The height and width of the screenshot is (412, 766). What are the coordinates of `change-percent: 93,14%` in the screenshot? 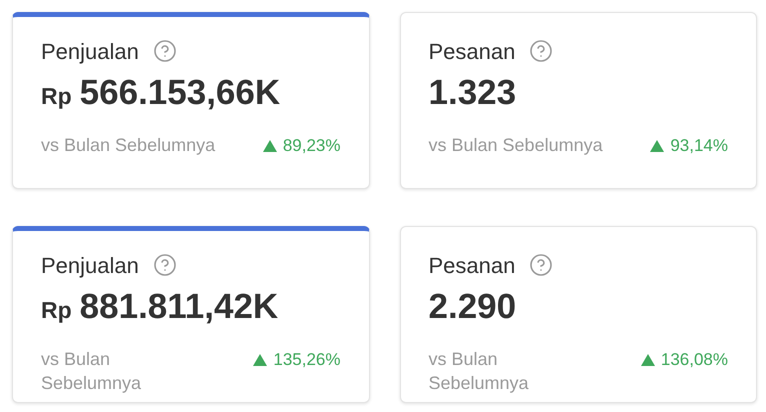 It's located at (699, 146).